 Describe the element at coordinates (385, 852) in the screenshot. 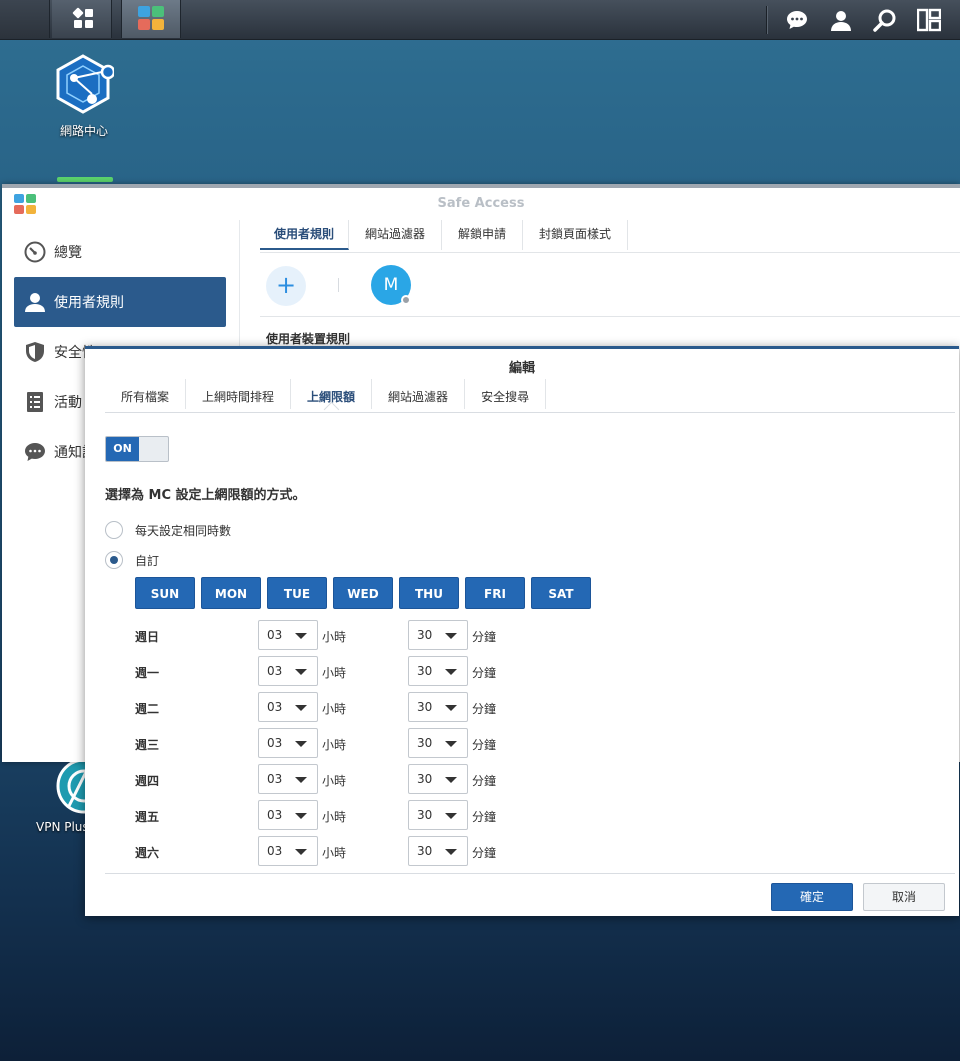

I see `quota-row-sat: 週六 03 小時 30 分鐘` at that location.